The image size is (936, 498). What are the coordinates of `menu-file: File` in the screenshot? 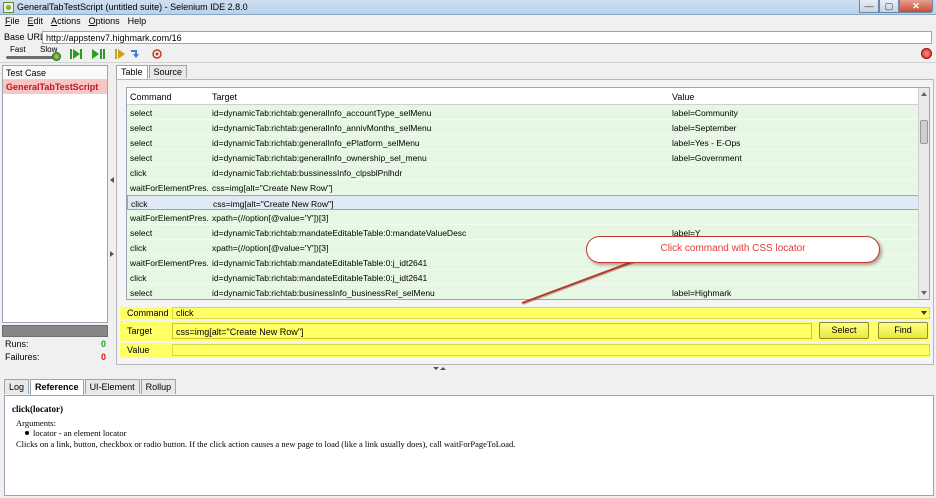 It's located at (14, 22).